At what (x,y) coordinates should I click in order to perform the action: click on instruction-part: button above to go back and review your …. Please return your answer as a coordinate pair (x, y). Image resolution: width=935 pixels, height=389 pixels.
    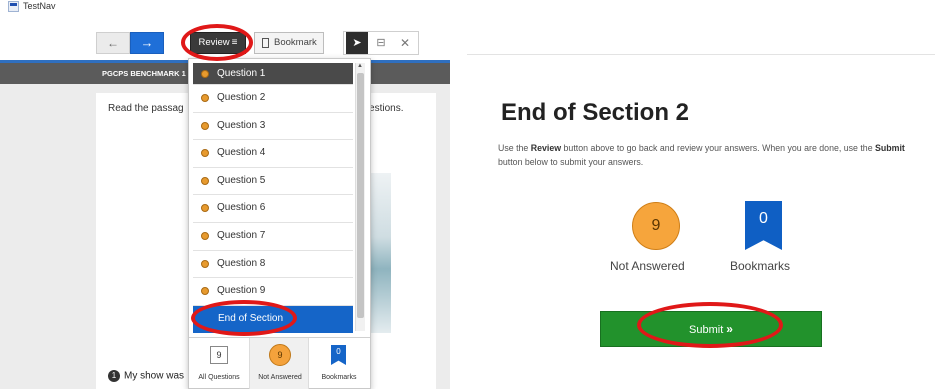
    Looking at the image, I should click on (718, 148).